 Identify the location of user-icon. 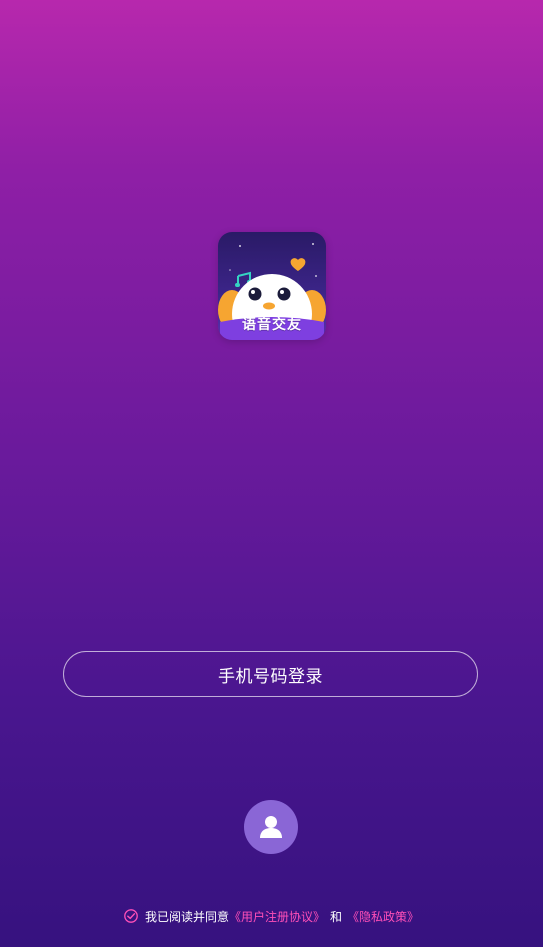
(271, 827).